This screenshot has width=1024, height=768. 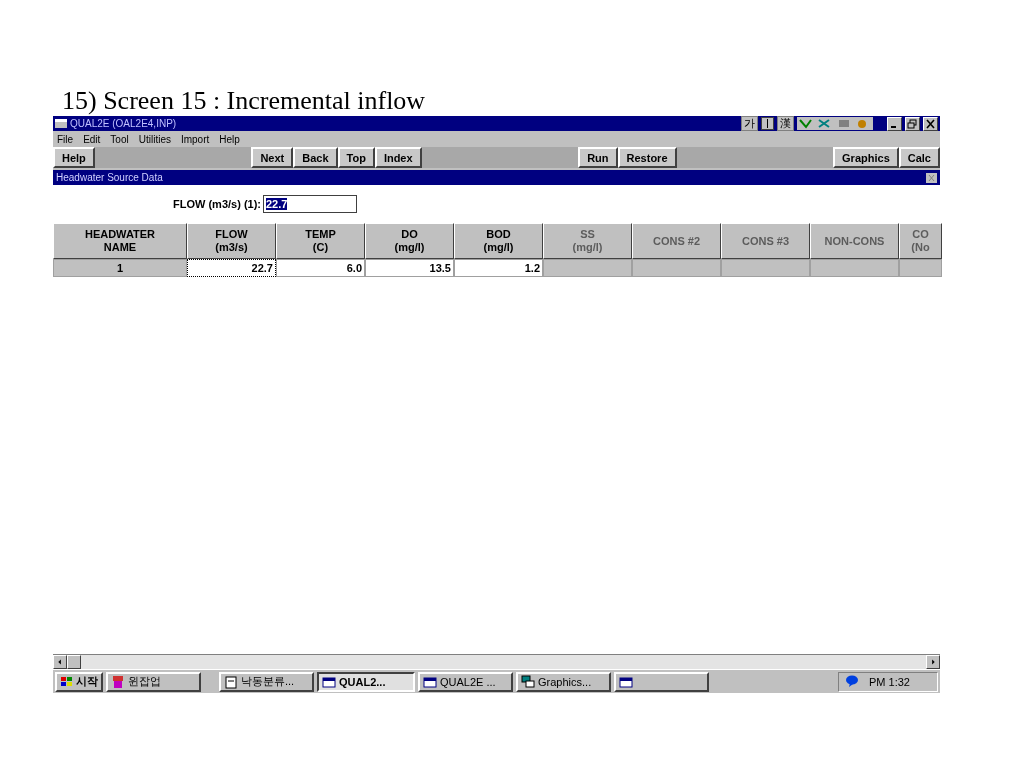 I want to click on ime-indicator: 가, so click(x=749, y=123).